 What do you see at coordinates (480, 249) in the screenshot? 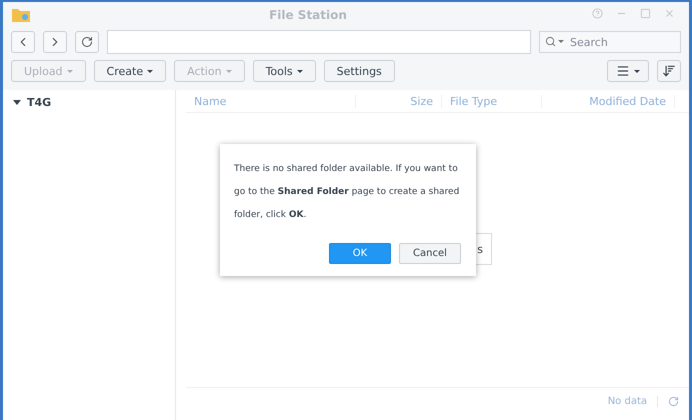
I see `popup-text: s` at bounding box center [480, 249].